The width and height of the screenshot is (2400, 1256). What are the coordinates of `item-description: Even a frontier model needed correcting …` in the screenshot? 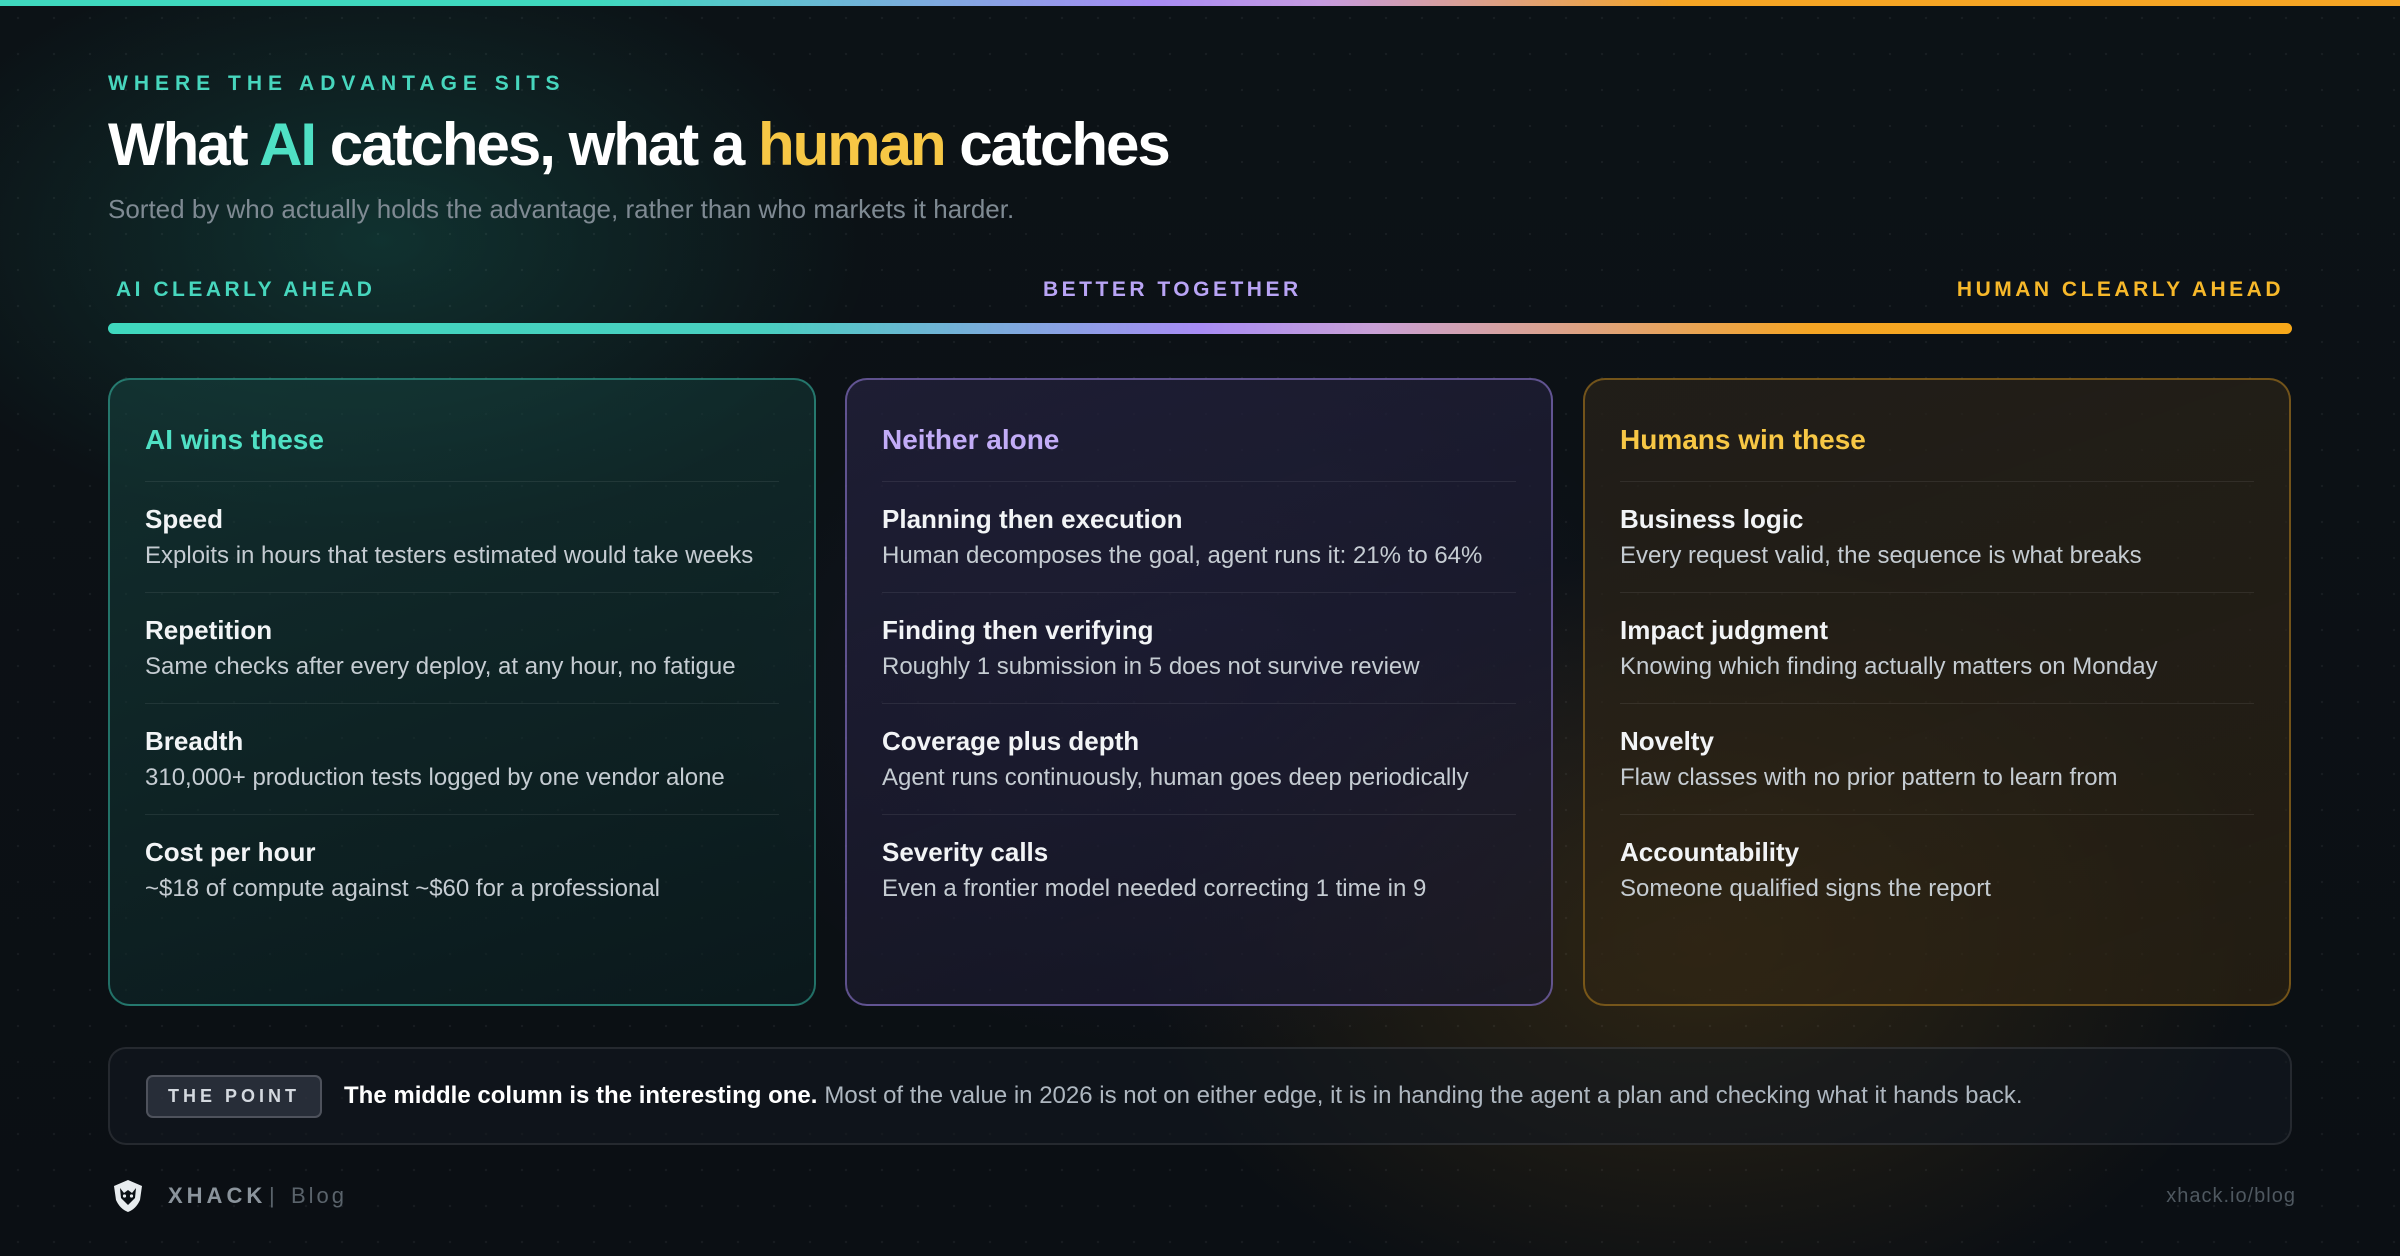 It's located at (1154, 888).